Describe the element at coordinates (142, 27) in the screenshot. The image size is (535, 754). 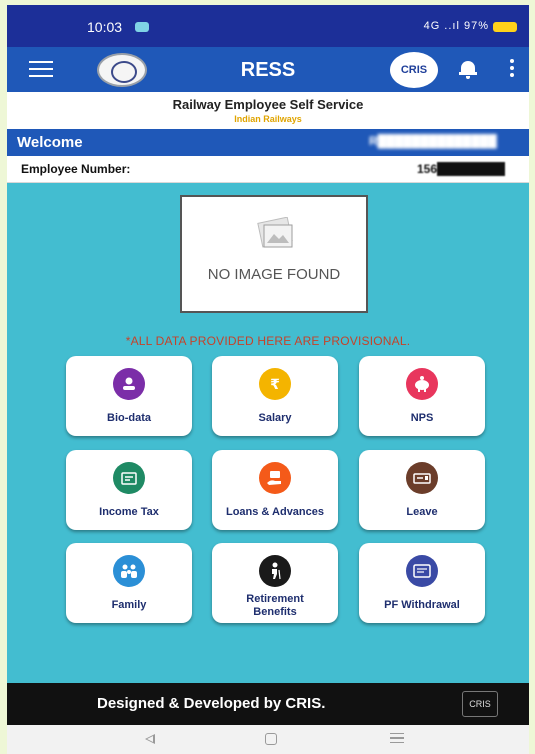
I see `notification-icon` at that location.